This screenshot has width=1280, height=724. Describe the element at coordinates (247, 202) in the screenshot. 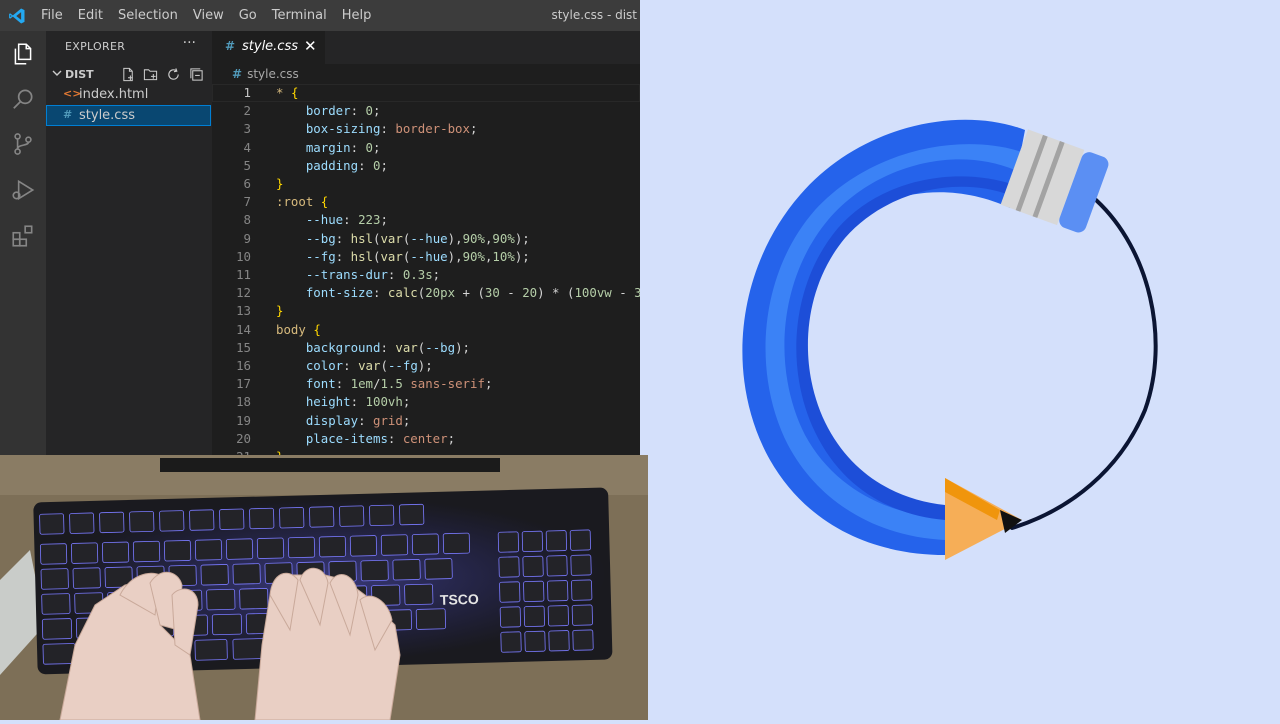

I see `line-number: 7` at that location.